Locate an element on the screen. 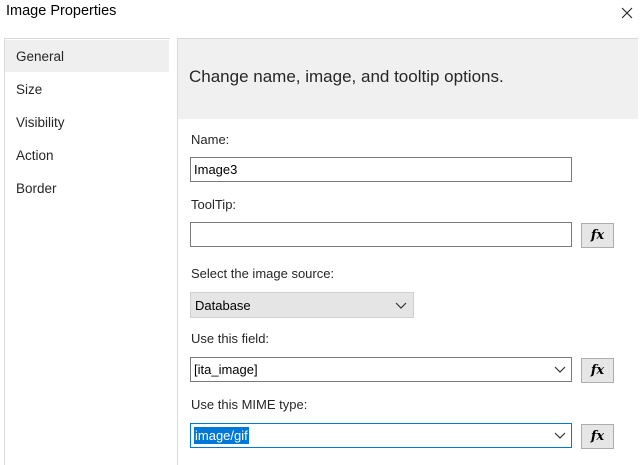  tooltip-label: ToolTip: is located at coordinates (214, 204).